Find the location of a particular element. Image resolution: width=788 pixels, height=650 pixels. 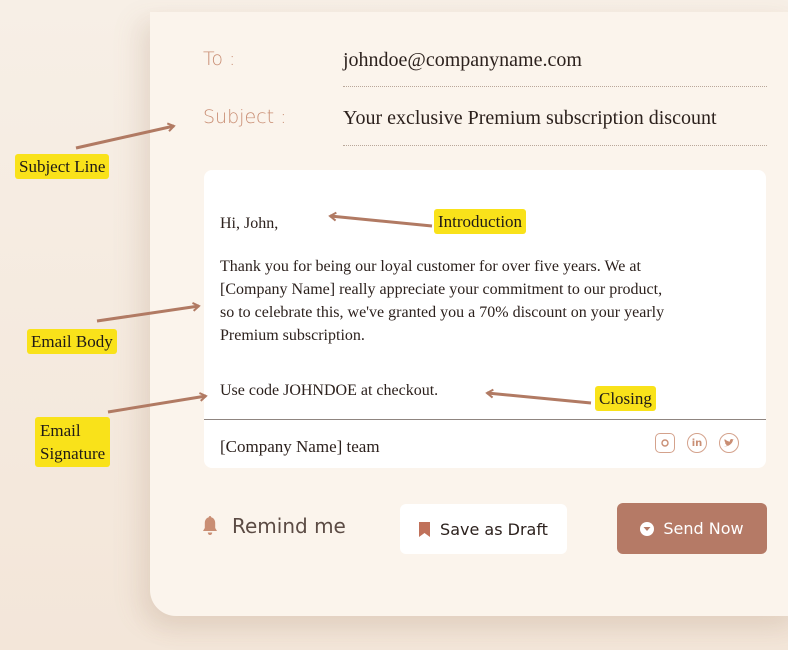

send-icon is located at coordinates (647, 528).